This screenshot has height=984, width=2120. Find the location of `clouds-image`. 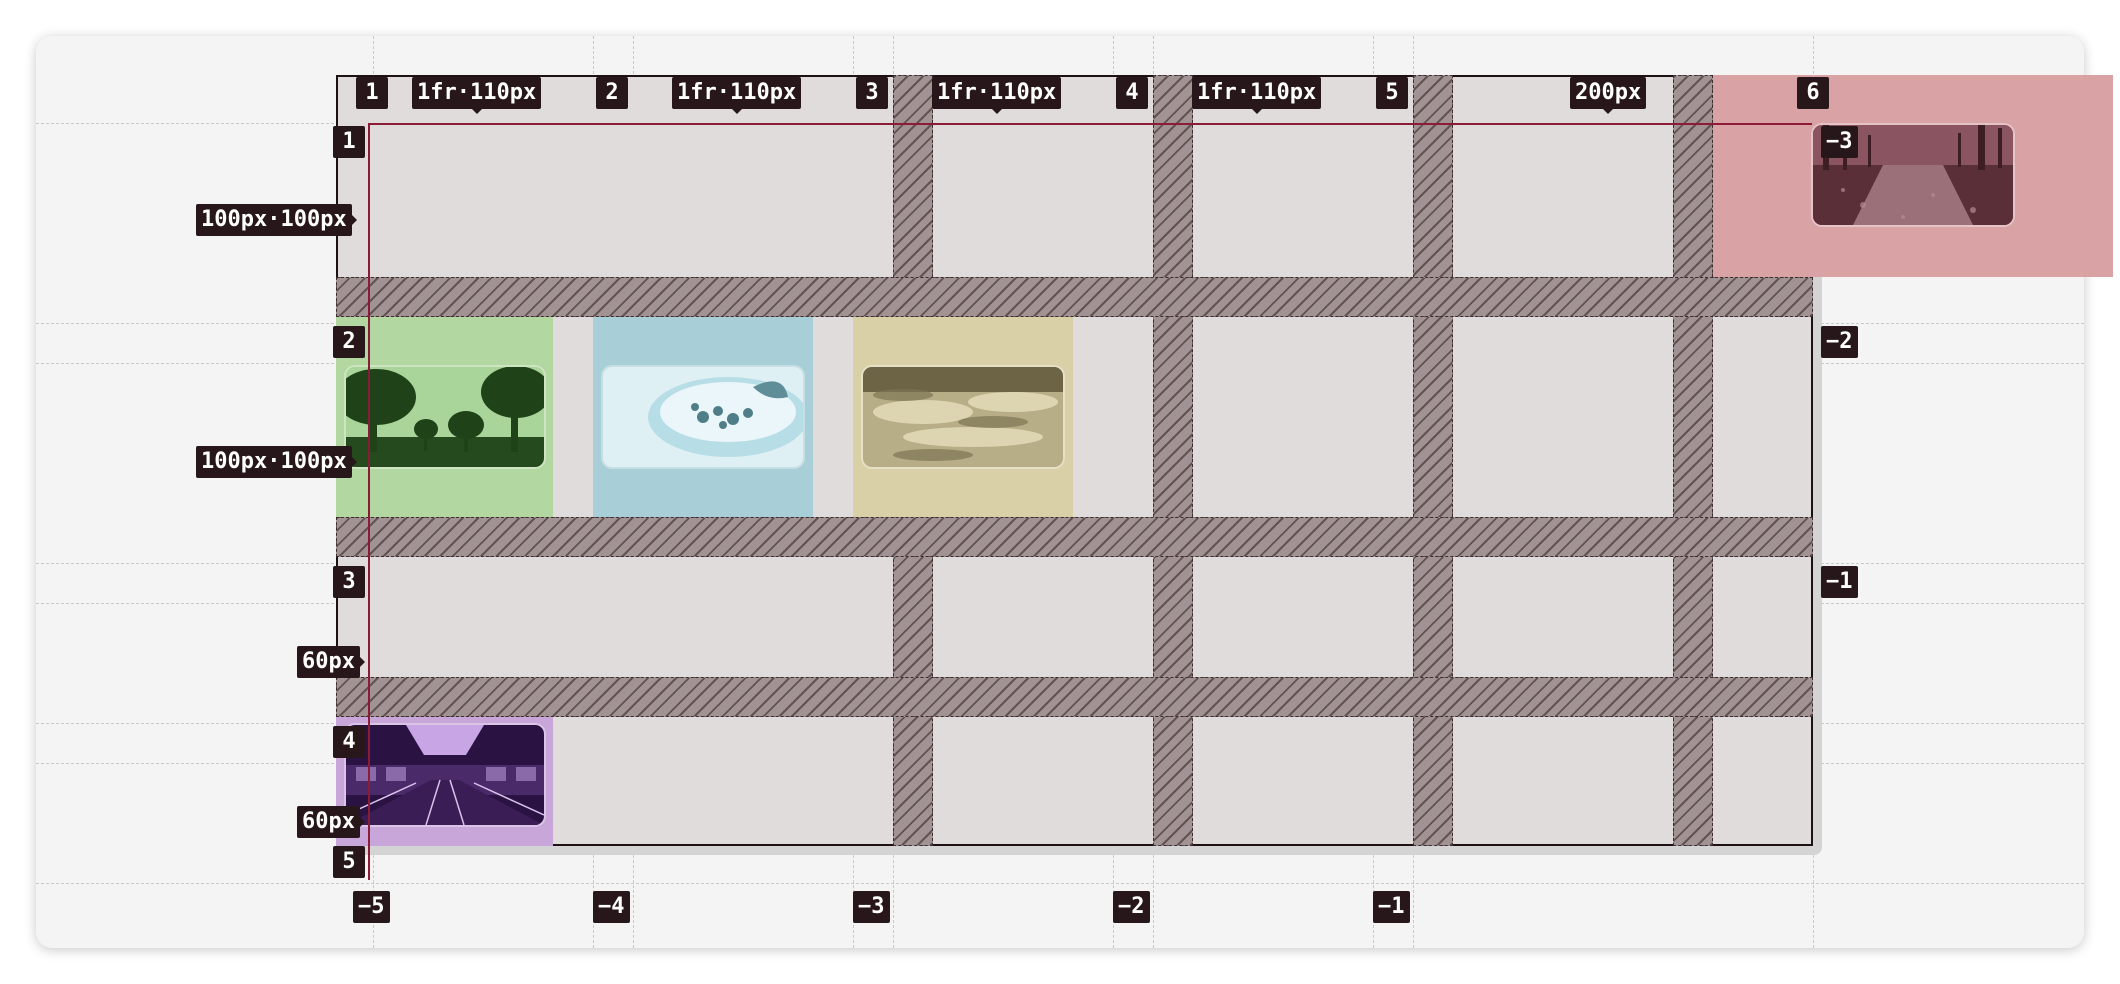

clouds-image is located at coordinates (963, 417).